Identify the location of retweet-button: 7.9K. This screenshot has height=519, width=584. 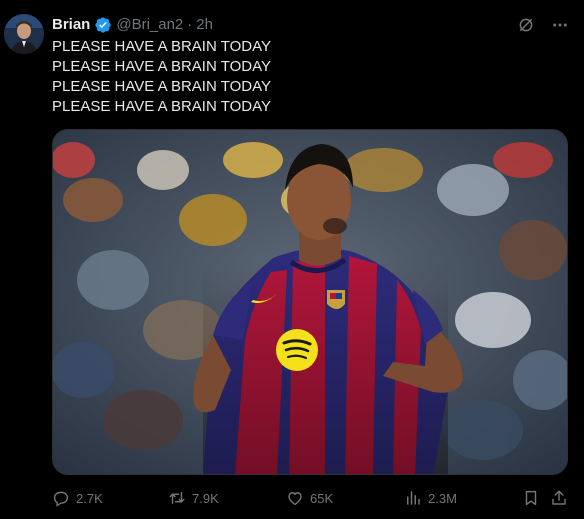
(193, 498).